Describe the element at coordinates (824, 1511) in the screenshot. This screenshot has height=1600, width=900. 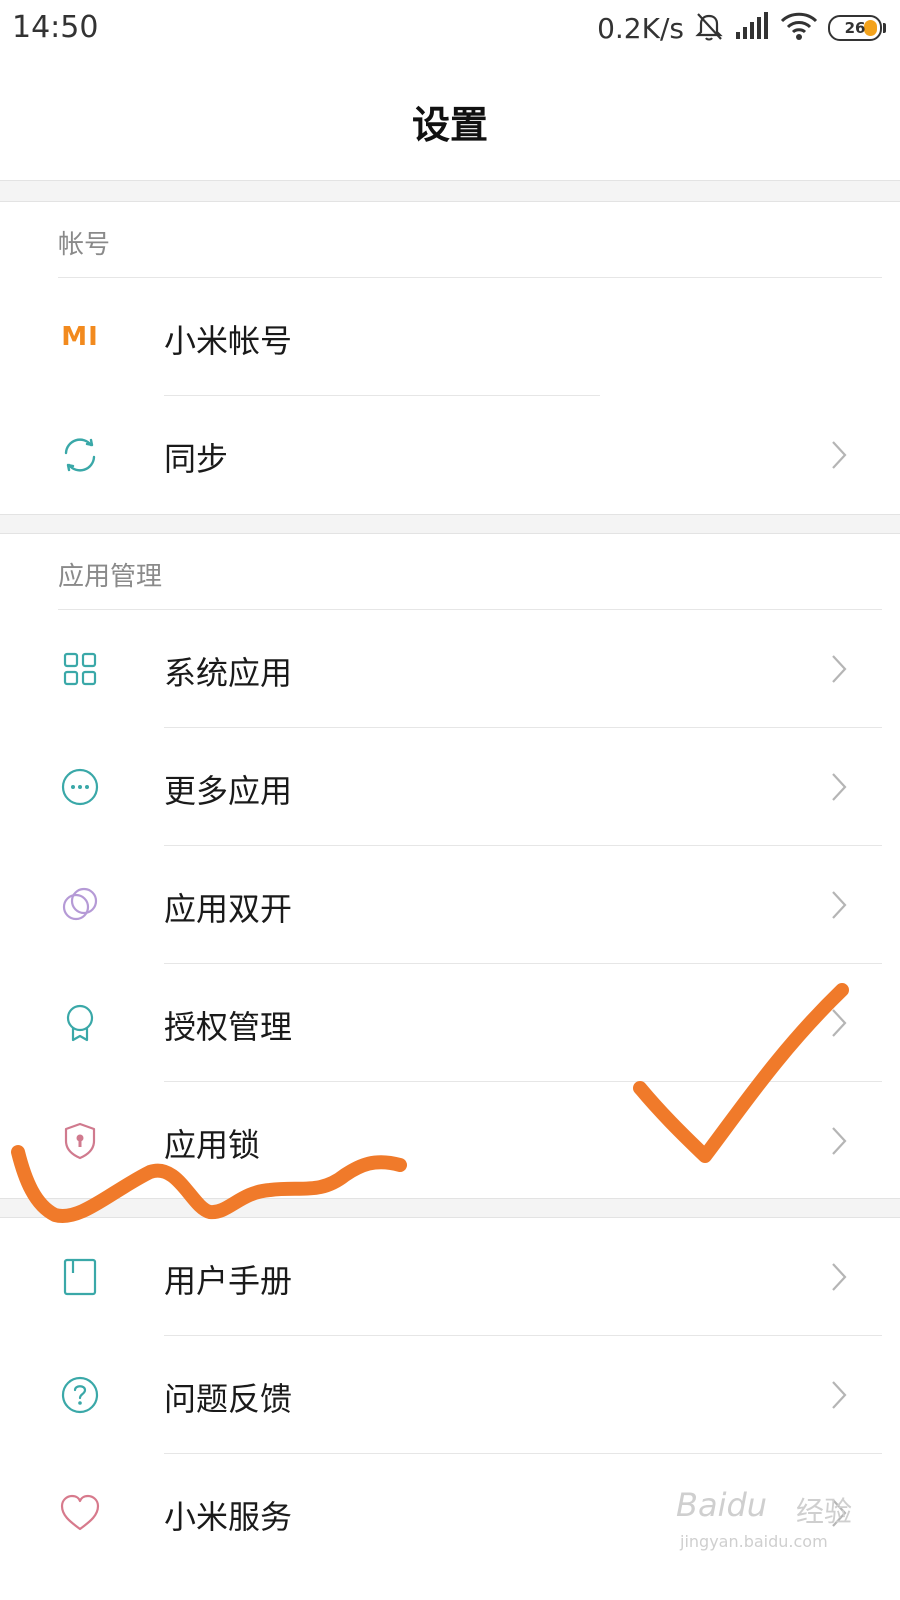
I see `watermark-cn: 经验` at that location.